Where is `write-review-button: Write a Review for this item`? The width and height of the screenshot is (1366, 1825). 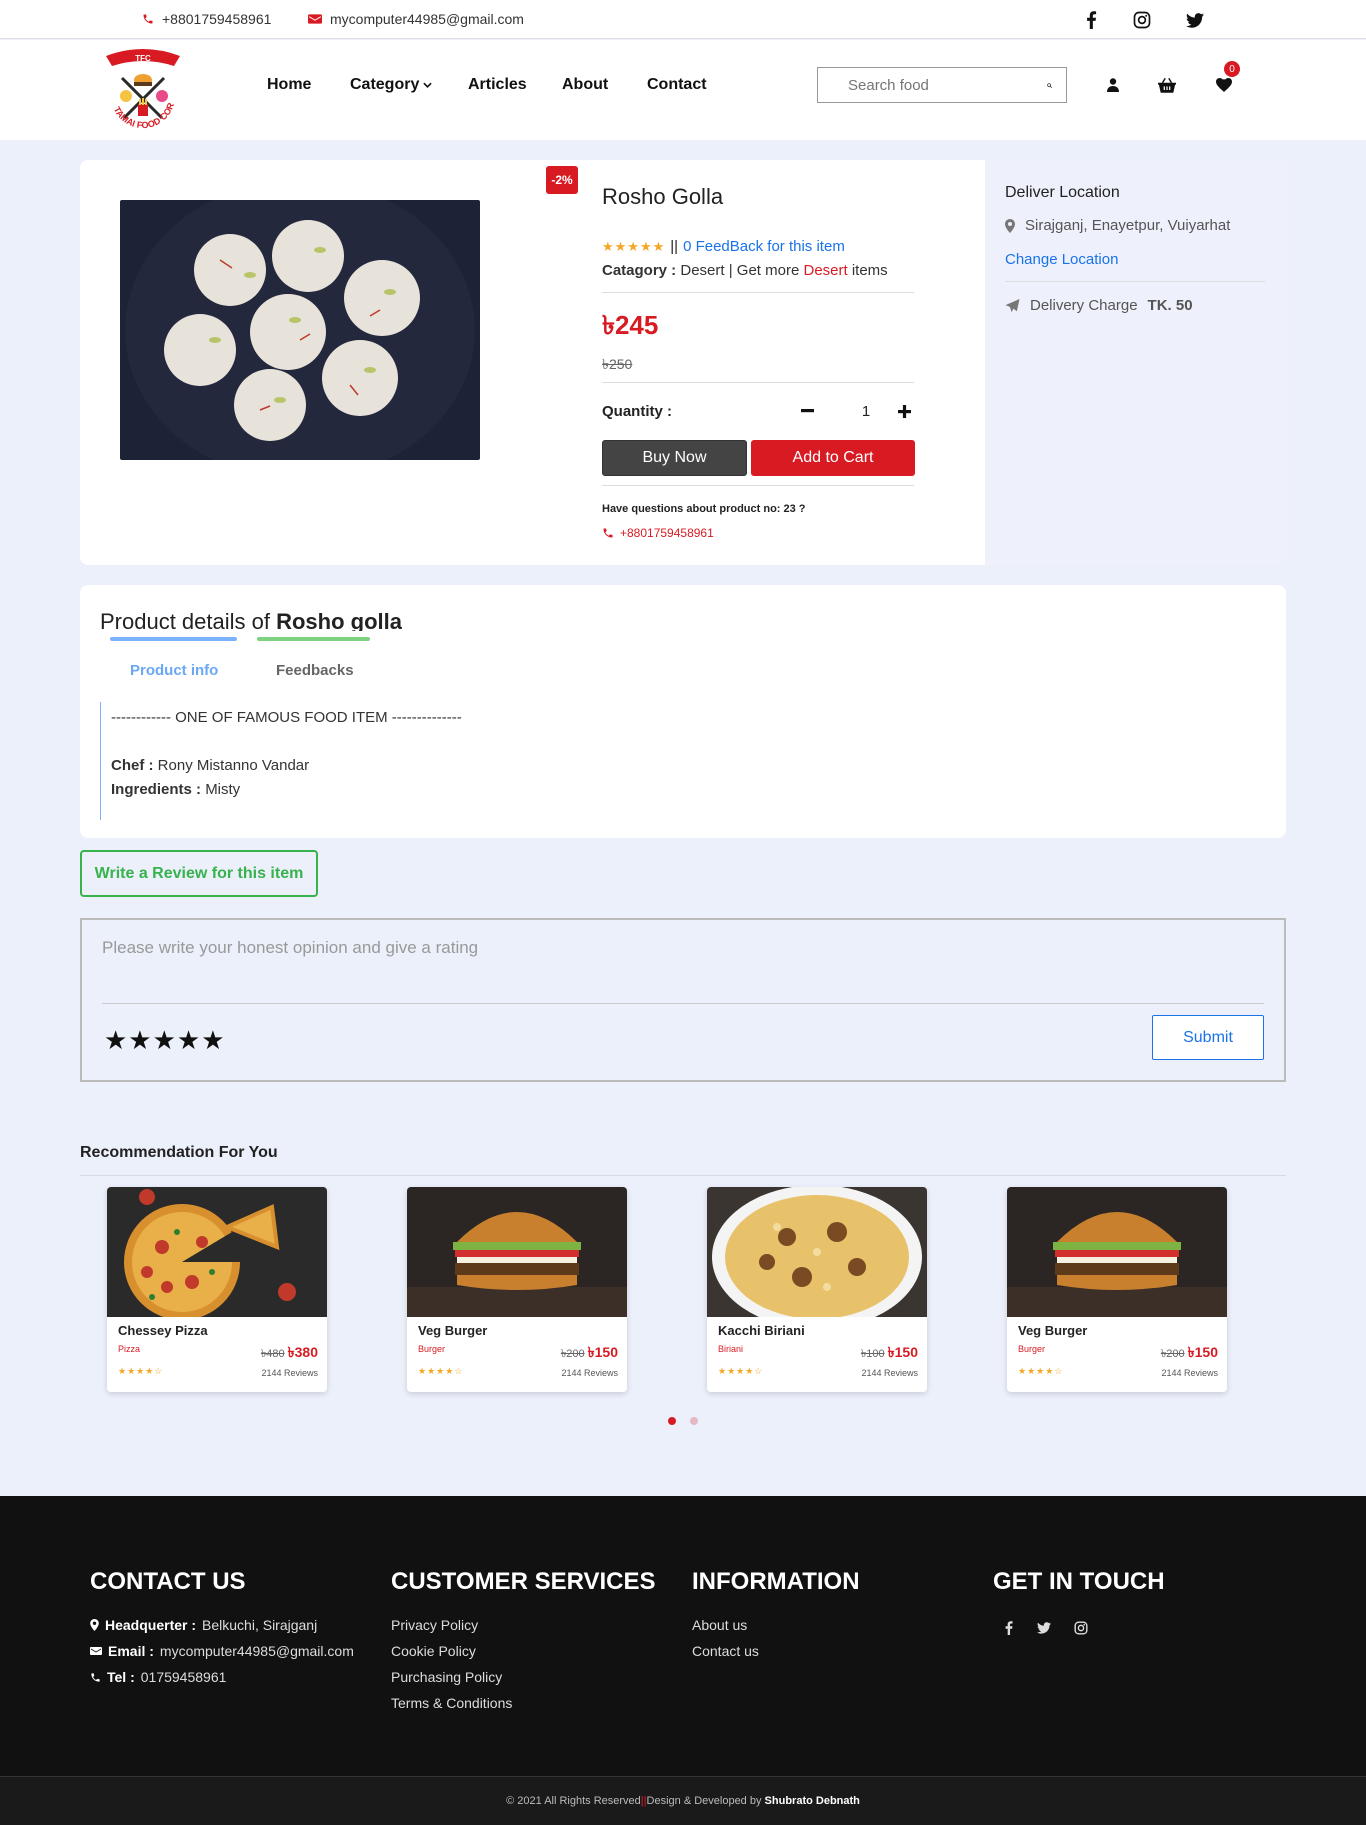
write-review-button: Write a Review for this item is located at coordinates (199, 873).